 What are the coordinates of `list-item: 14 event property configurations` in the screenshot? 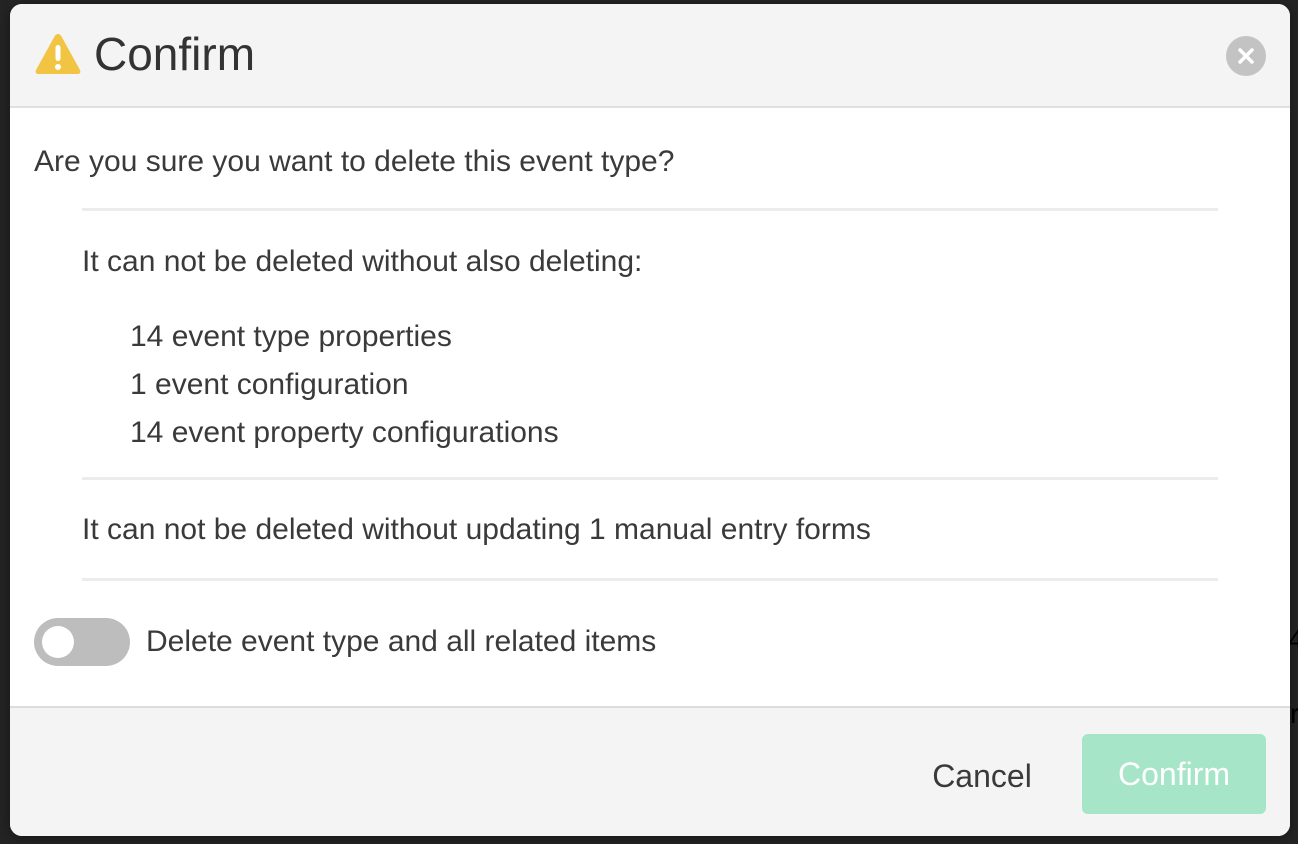 It's located at (344, 432).